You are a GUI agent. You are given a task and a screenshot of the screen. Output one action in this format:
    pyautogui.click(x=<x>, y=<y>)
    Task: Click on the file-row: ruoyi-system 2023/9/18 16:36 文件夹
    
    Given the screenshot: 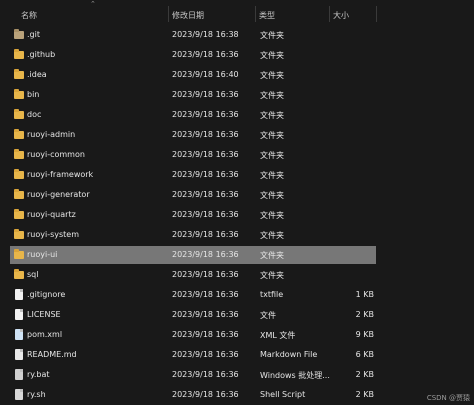 What is the action you would take?
    pyautogui.click(x=193, y=235)
    